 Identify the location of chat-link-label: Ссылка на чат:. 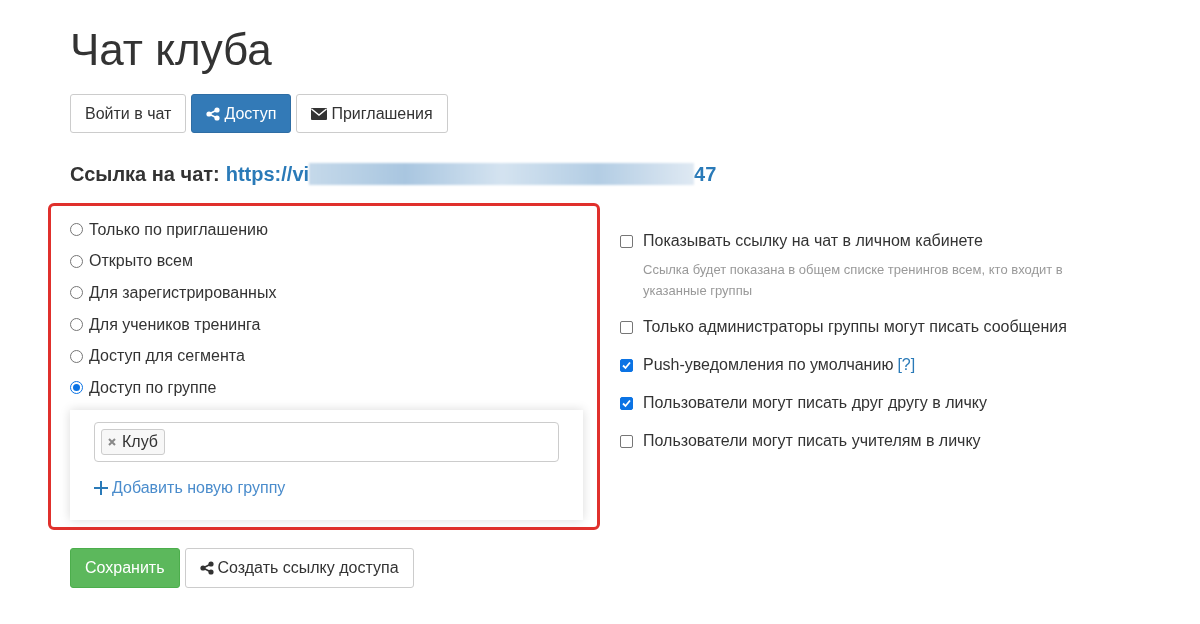
(145, 174).